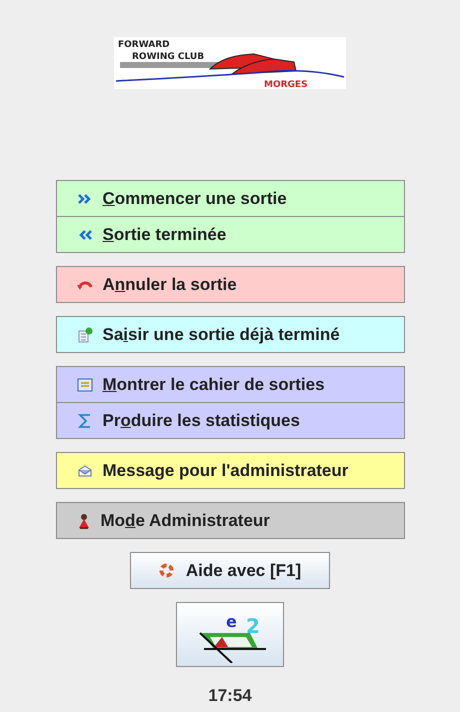  What do you see at coordinates (84, 284) in the screenshot?
I see `undo-arrow-icon` at bounding box center [84, 284].